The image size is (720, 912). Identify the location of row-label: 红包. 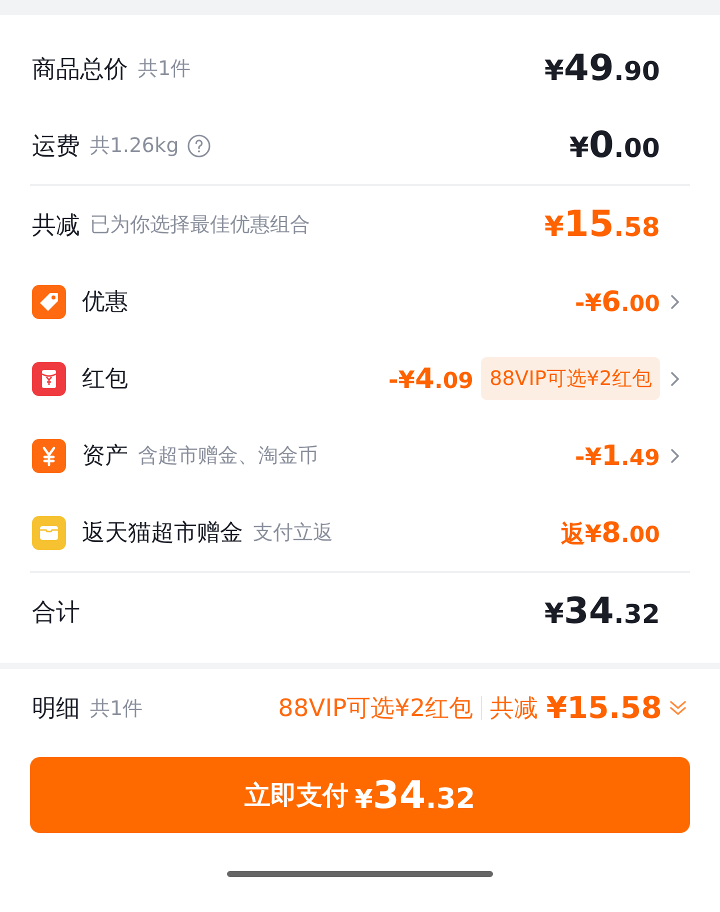
(105, 379).